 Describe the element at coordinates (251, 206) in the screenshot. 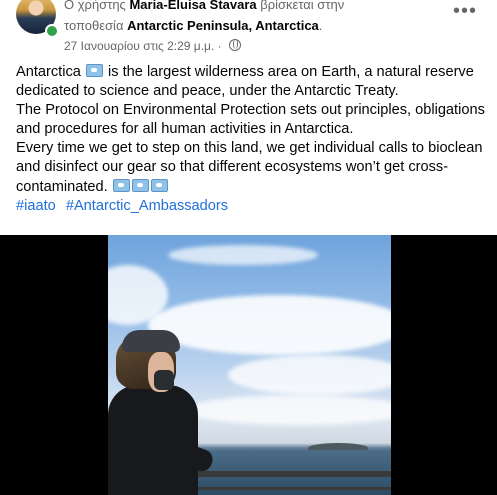

I see `hashtag-list: #iaato #Antarctic_Ambassadors` at that location.